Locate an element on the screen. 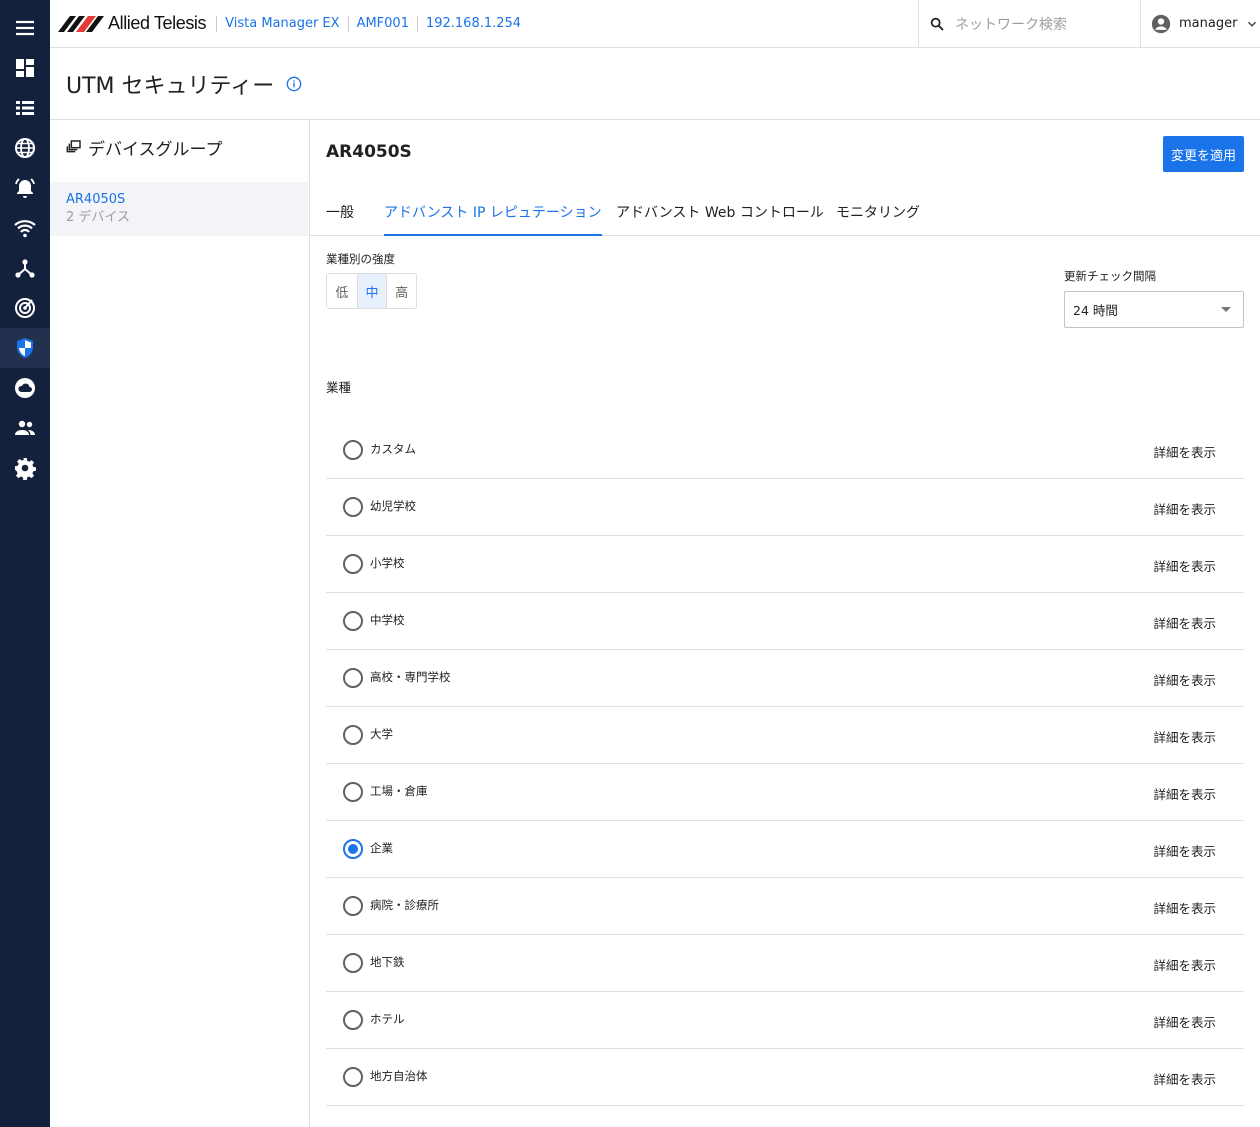 This screenshot has width=1260, height=1127. strength-high: 高 is located at coordinates (401, 291).